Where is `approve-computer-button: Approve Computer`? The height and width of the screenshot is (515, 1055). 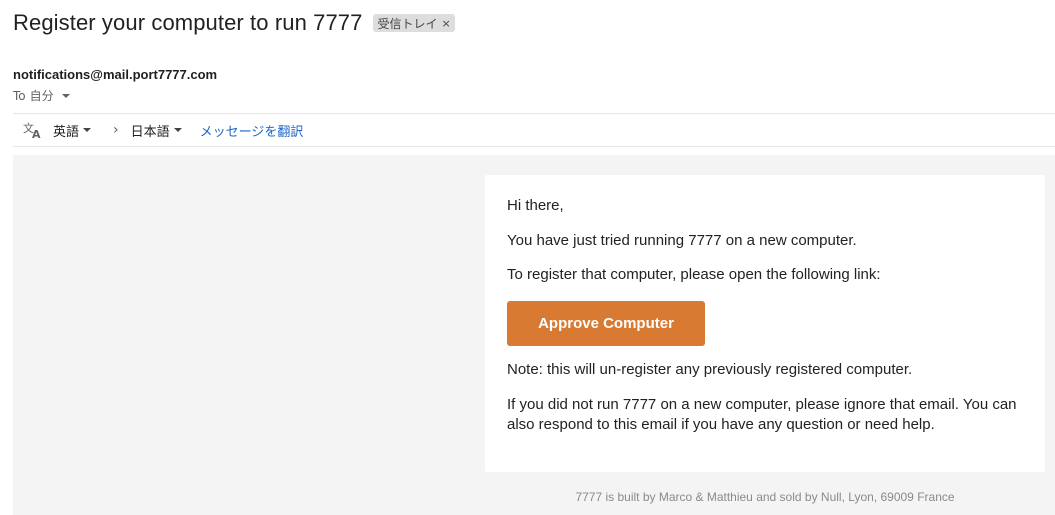 approve-computer-button: Approve Computer is located at coordinates (606, 323).